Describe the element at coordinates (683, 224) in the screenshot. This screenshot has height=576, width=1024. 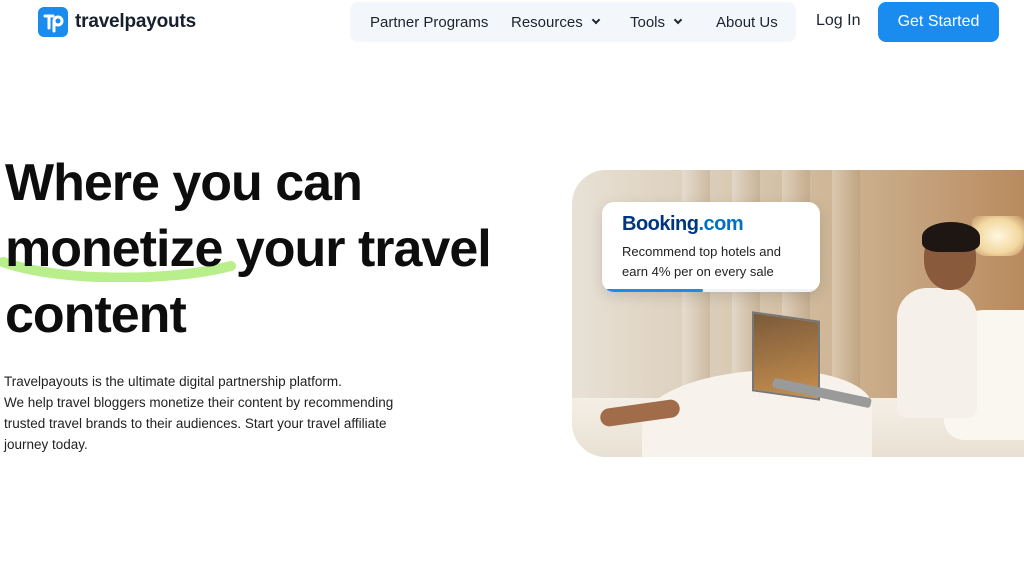
I see `booking-logo: Booking.com` at that location.